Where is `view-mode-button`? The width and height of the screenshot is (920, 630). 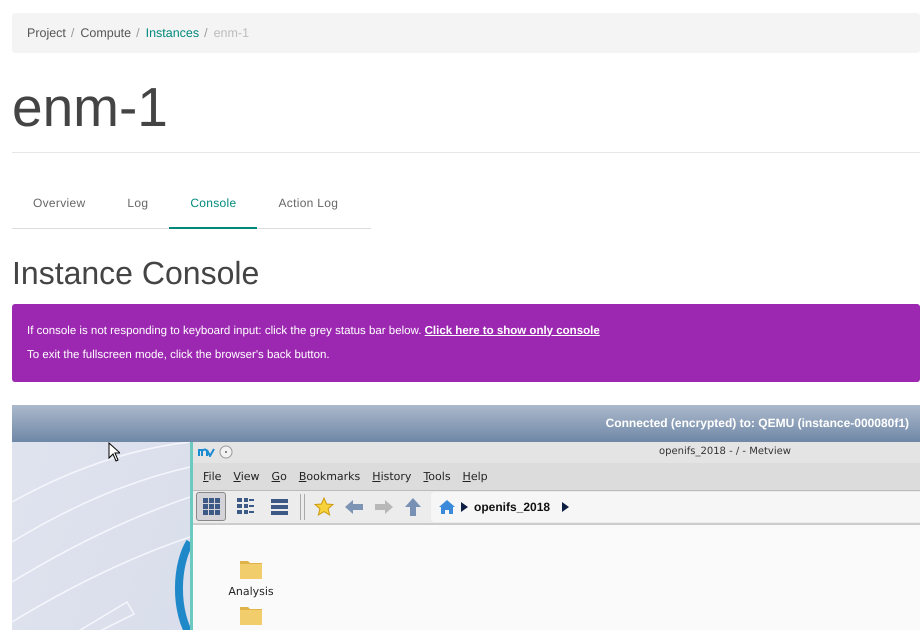
view-mode-button is located at coordinates (211, 506).